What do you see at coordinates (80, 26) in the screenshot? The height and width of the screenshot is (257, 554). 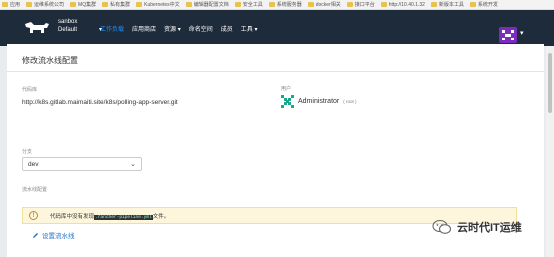 I see `cluster-switcher: sanbox Default ▾` at bounding box center [80, 26].